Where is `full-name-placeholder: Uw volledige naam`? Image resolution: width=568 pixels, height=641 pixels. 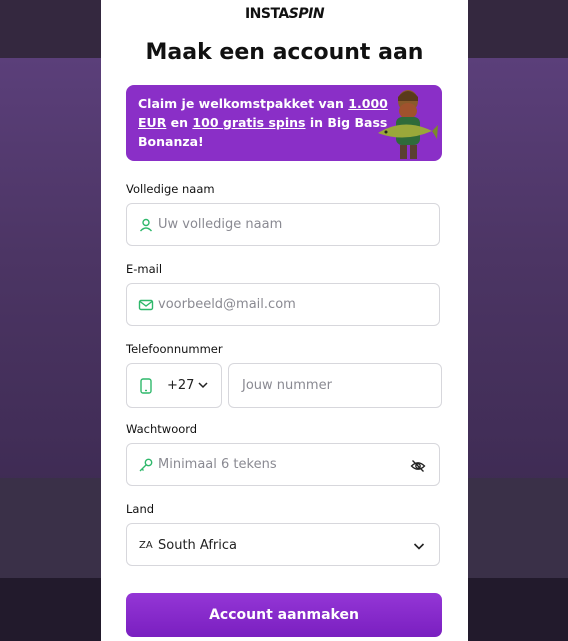 full-name-placeholder: Uw volledige naam is located at coordinates (220, 224).